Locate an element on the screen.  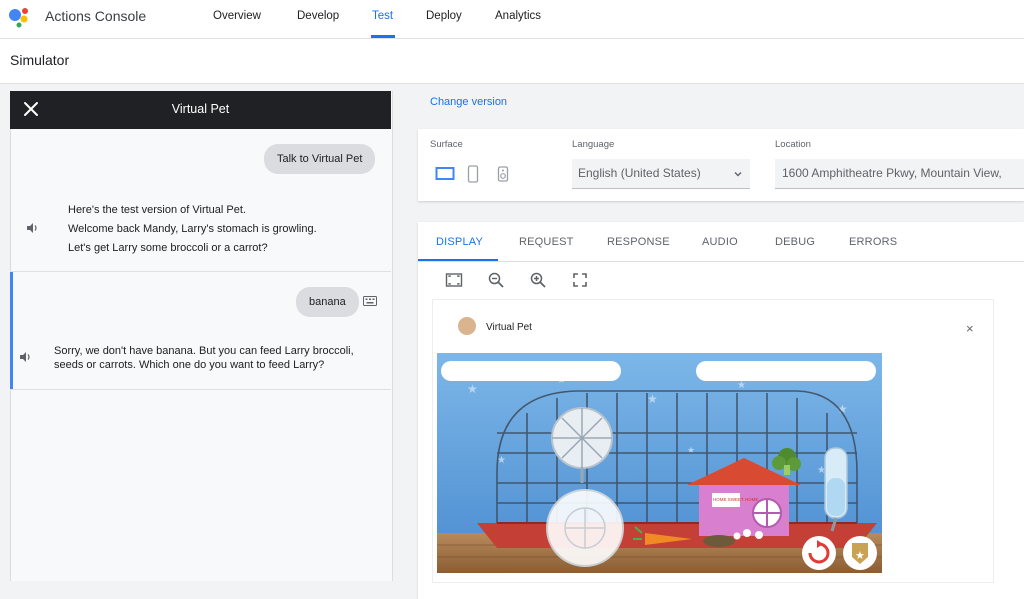
tab-request: REQUEST is located at coordinates (546, 242).